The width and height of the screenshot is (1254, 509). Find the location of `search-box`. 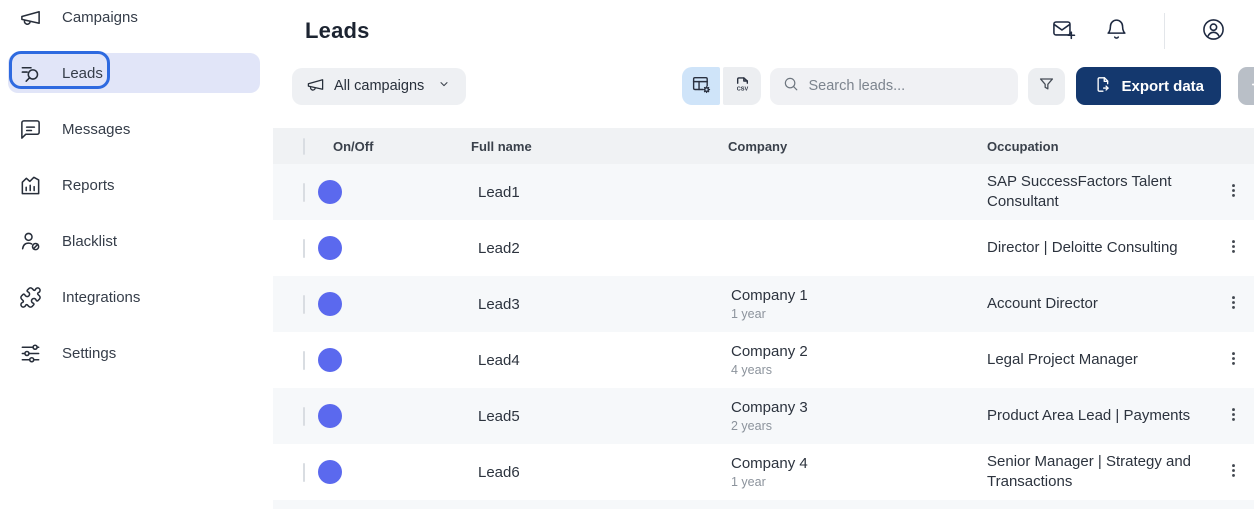

search-box is located at coordinates (894, 86).